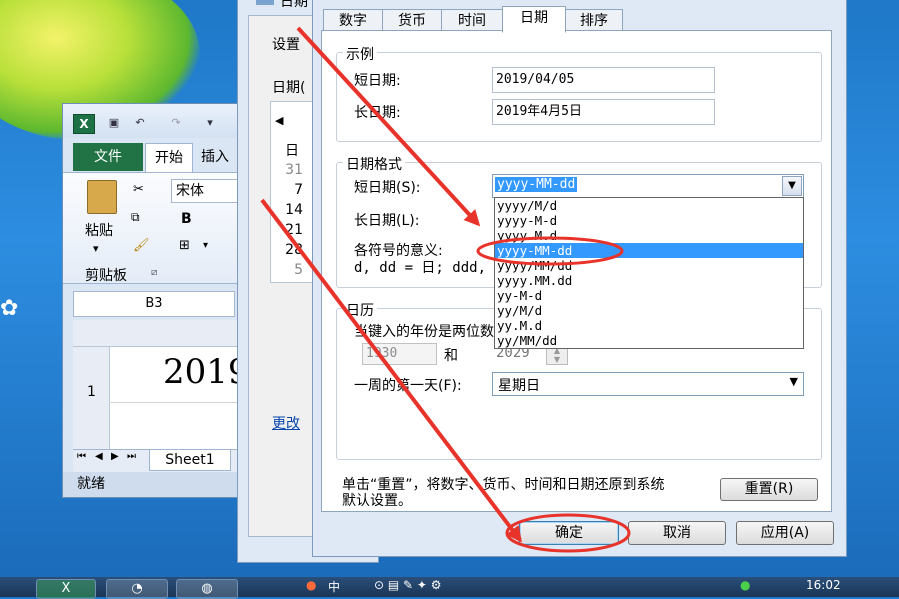  What do you see at coordinates (154, 304) in the screenshot?
I see `name-box: B3` at bounding box center [154, 304].